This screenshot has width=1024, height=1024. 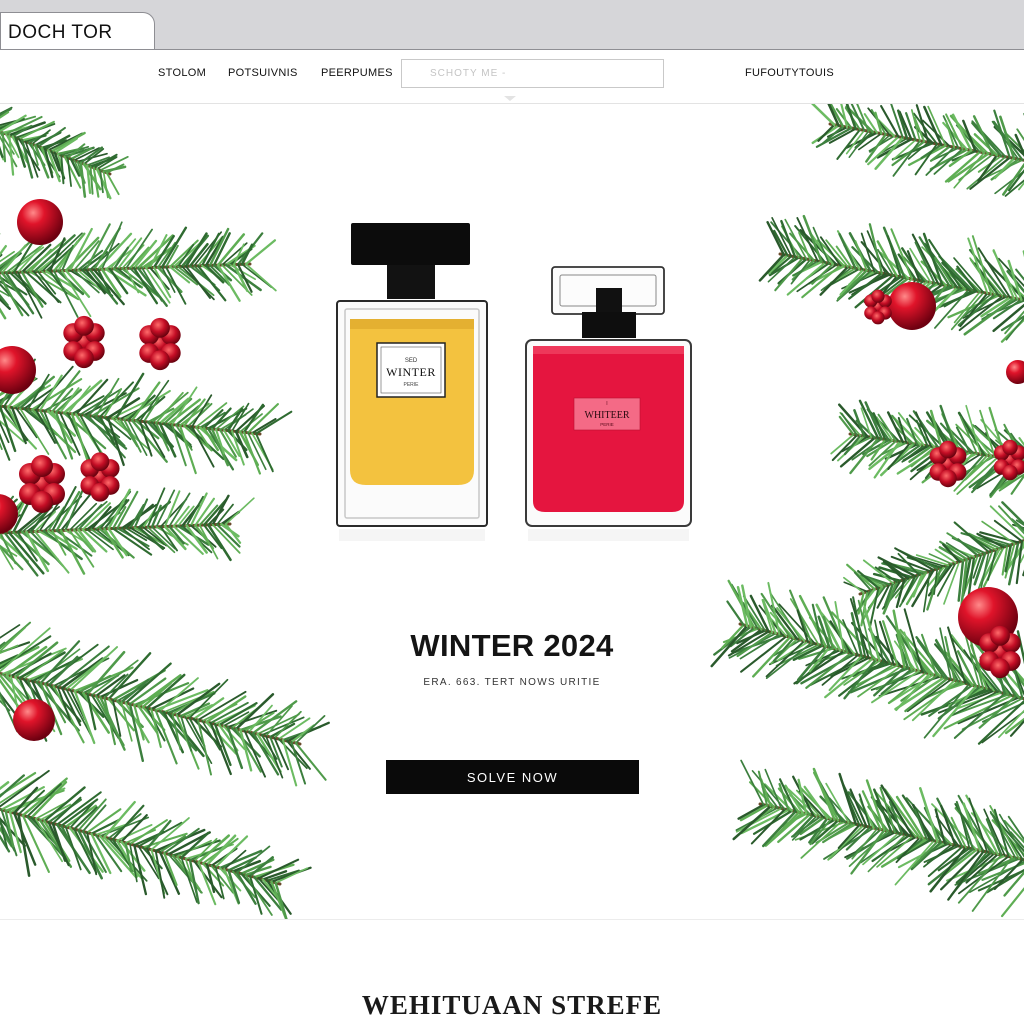 I want to click on perfume-bottle-red: I WHITEER PERIE, so click(x=608, y=403).